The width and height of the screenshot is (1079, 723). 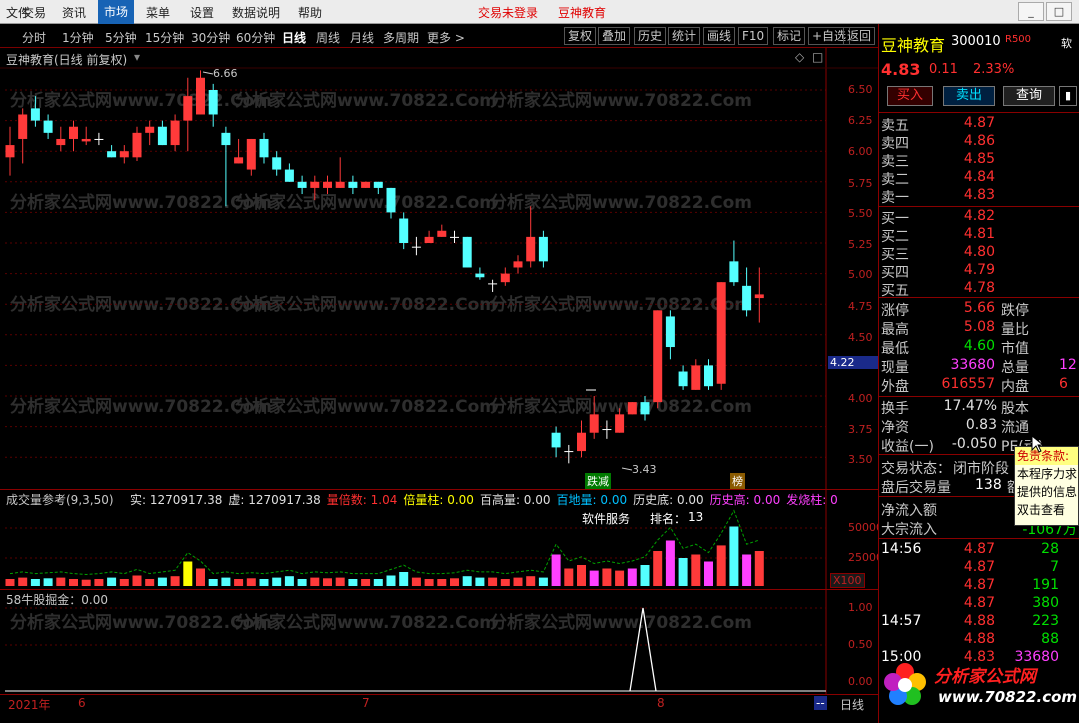 I want to click on ask-row: 卖三 4.85, so click(x=979, y=160).